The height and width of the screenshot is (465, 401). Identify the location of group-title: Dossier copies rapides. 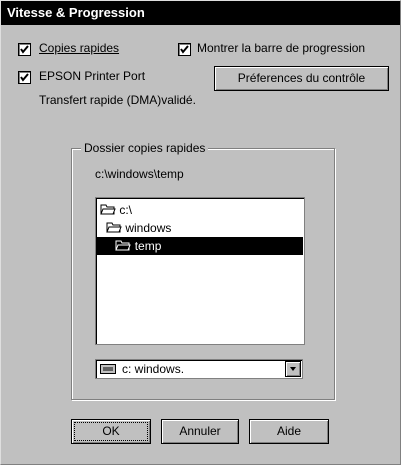
(145, 148).